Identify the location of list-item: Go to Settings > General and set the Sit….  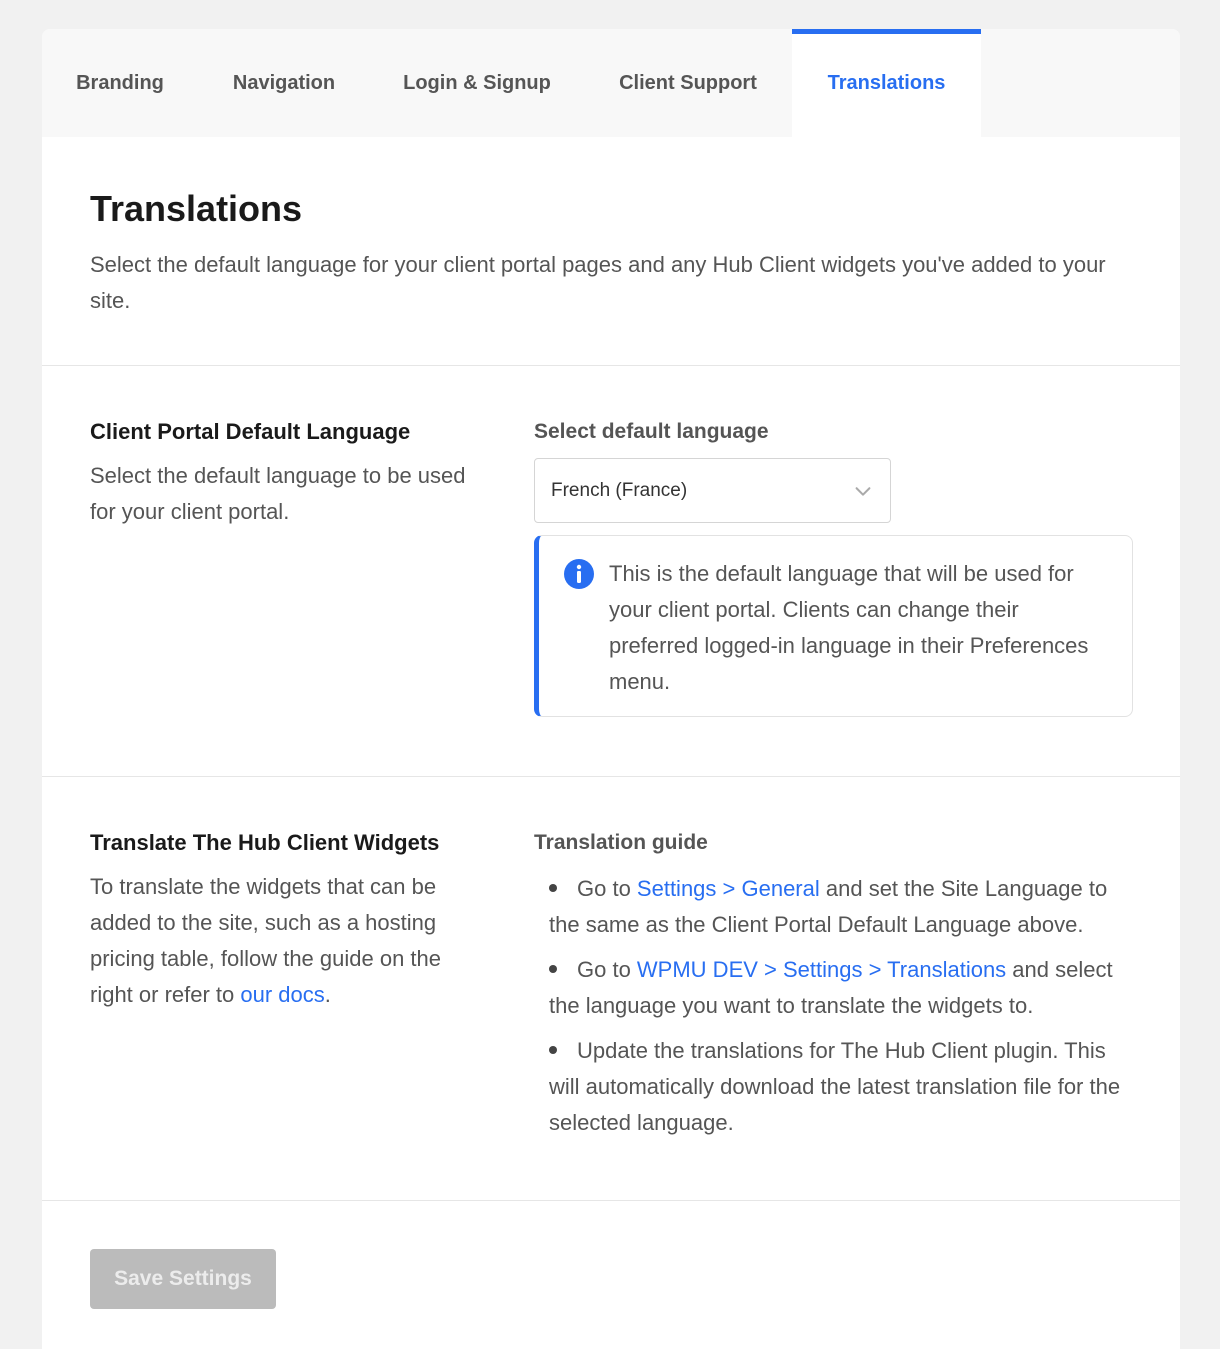
(828, 906).